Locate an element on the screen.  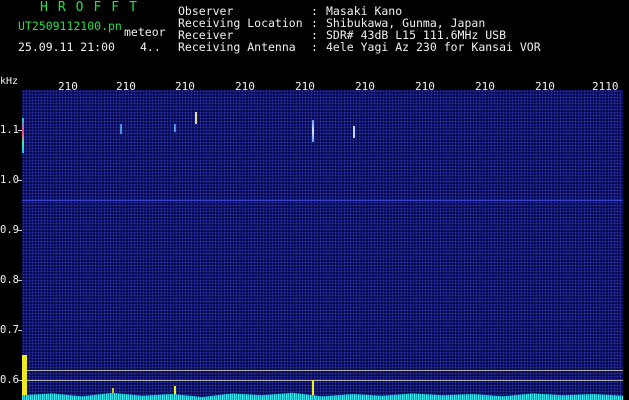
antenna-label: Receiving Antenna is located at coordinates (237, 47).